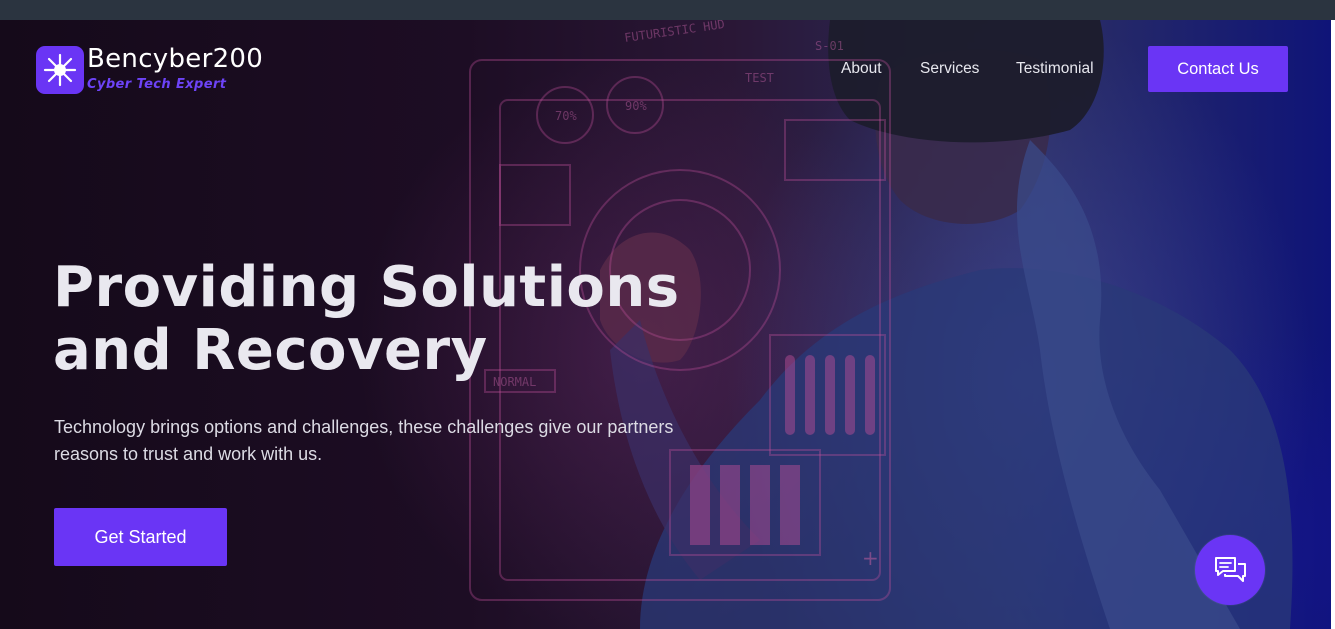  Describe the element at coordinates (949, 69) in the screenshot. I see `nav-link-services: Services` at that location.